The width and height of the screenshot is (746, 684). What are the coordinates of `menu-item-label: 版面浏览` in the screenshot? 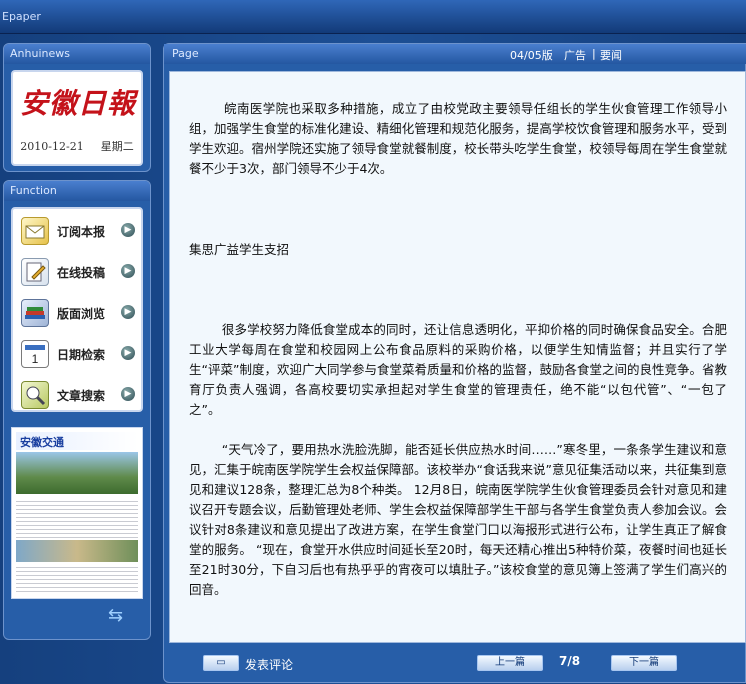 It's located at (81, 314).